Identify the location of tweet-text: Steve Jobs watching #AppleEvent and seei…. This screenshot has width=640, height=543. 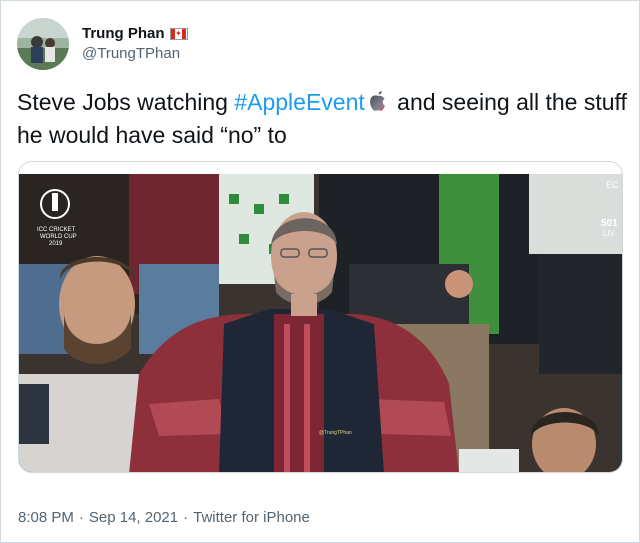
(322, 118).